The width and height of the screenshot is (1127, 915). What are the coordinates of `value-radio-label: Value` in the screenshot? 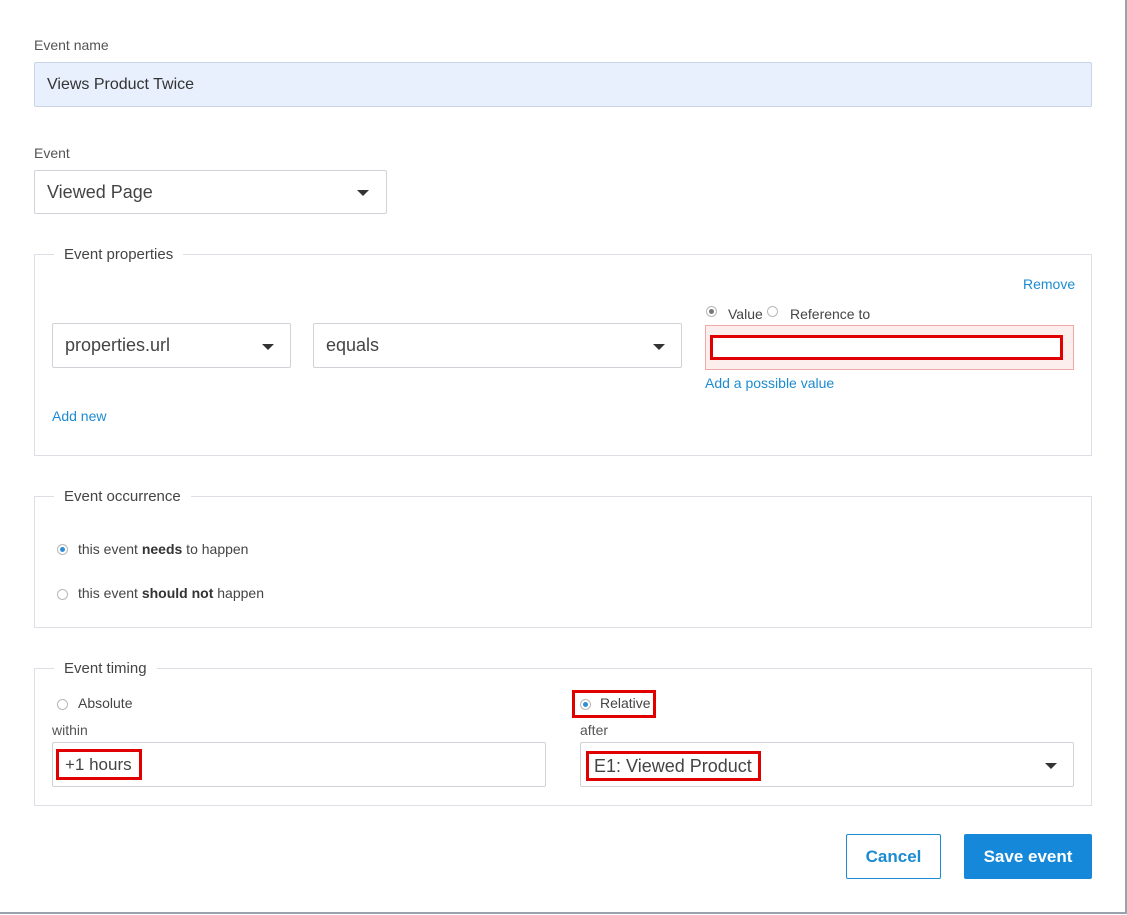 It's located at (745, 314).